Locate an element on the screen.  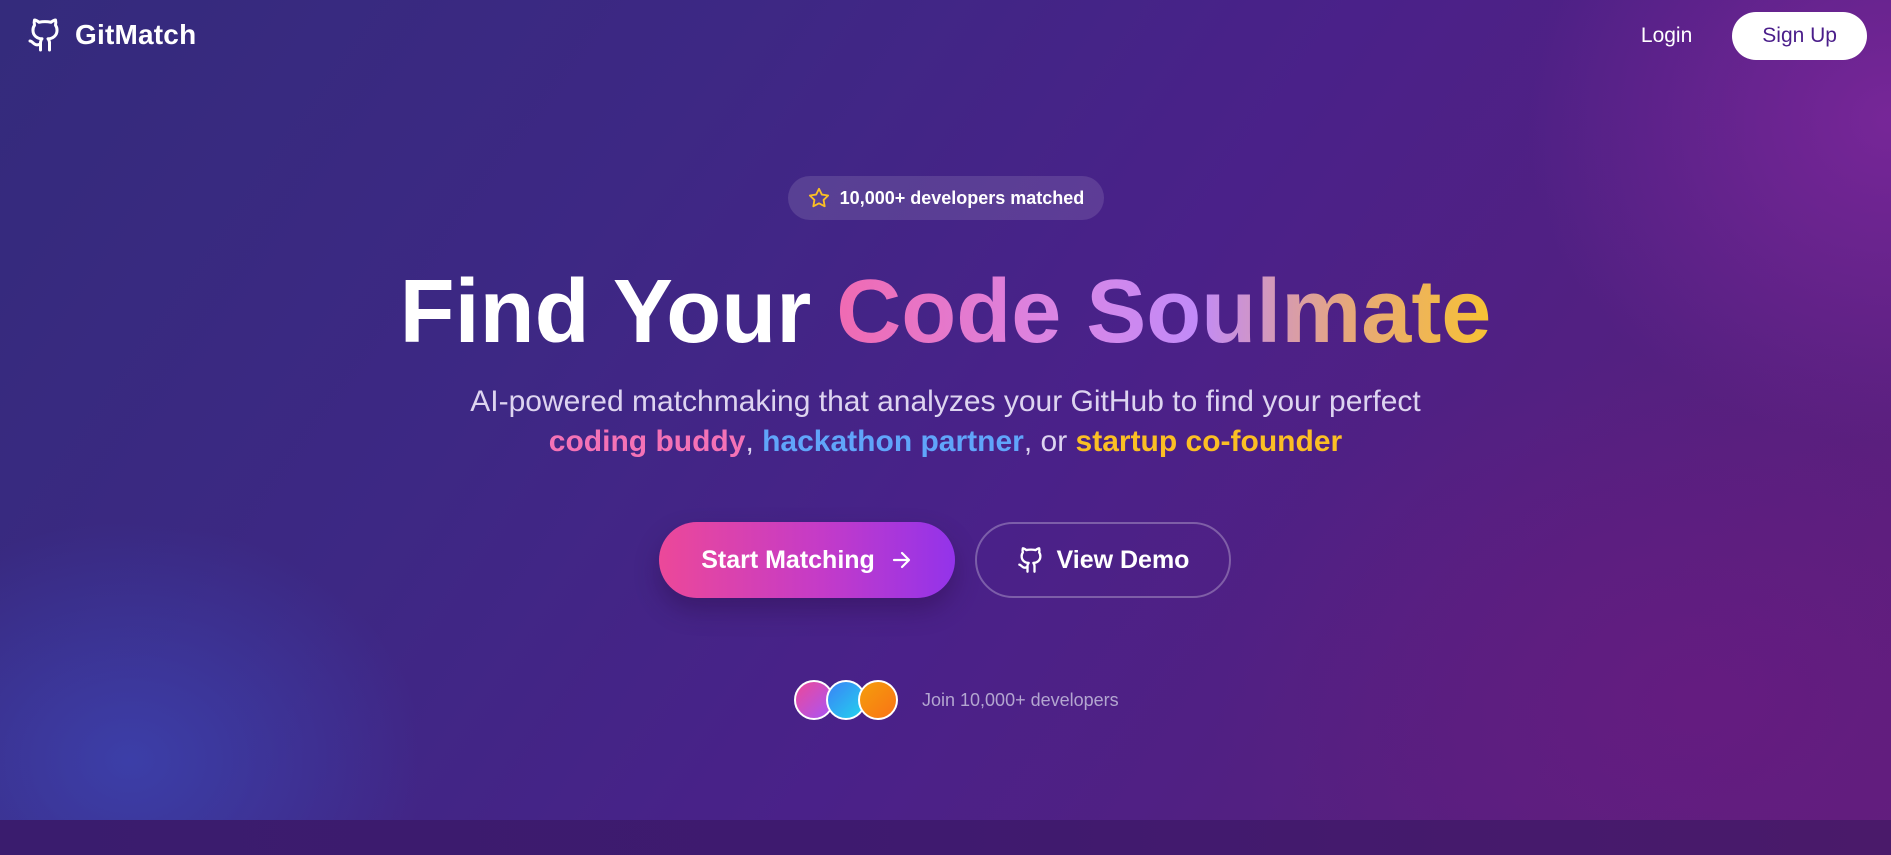
subtitle-highlight-coding-buddy: coding buddy is located at coordinates (647, 441).